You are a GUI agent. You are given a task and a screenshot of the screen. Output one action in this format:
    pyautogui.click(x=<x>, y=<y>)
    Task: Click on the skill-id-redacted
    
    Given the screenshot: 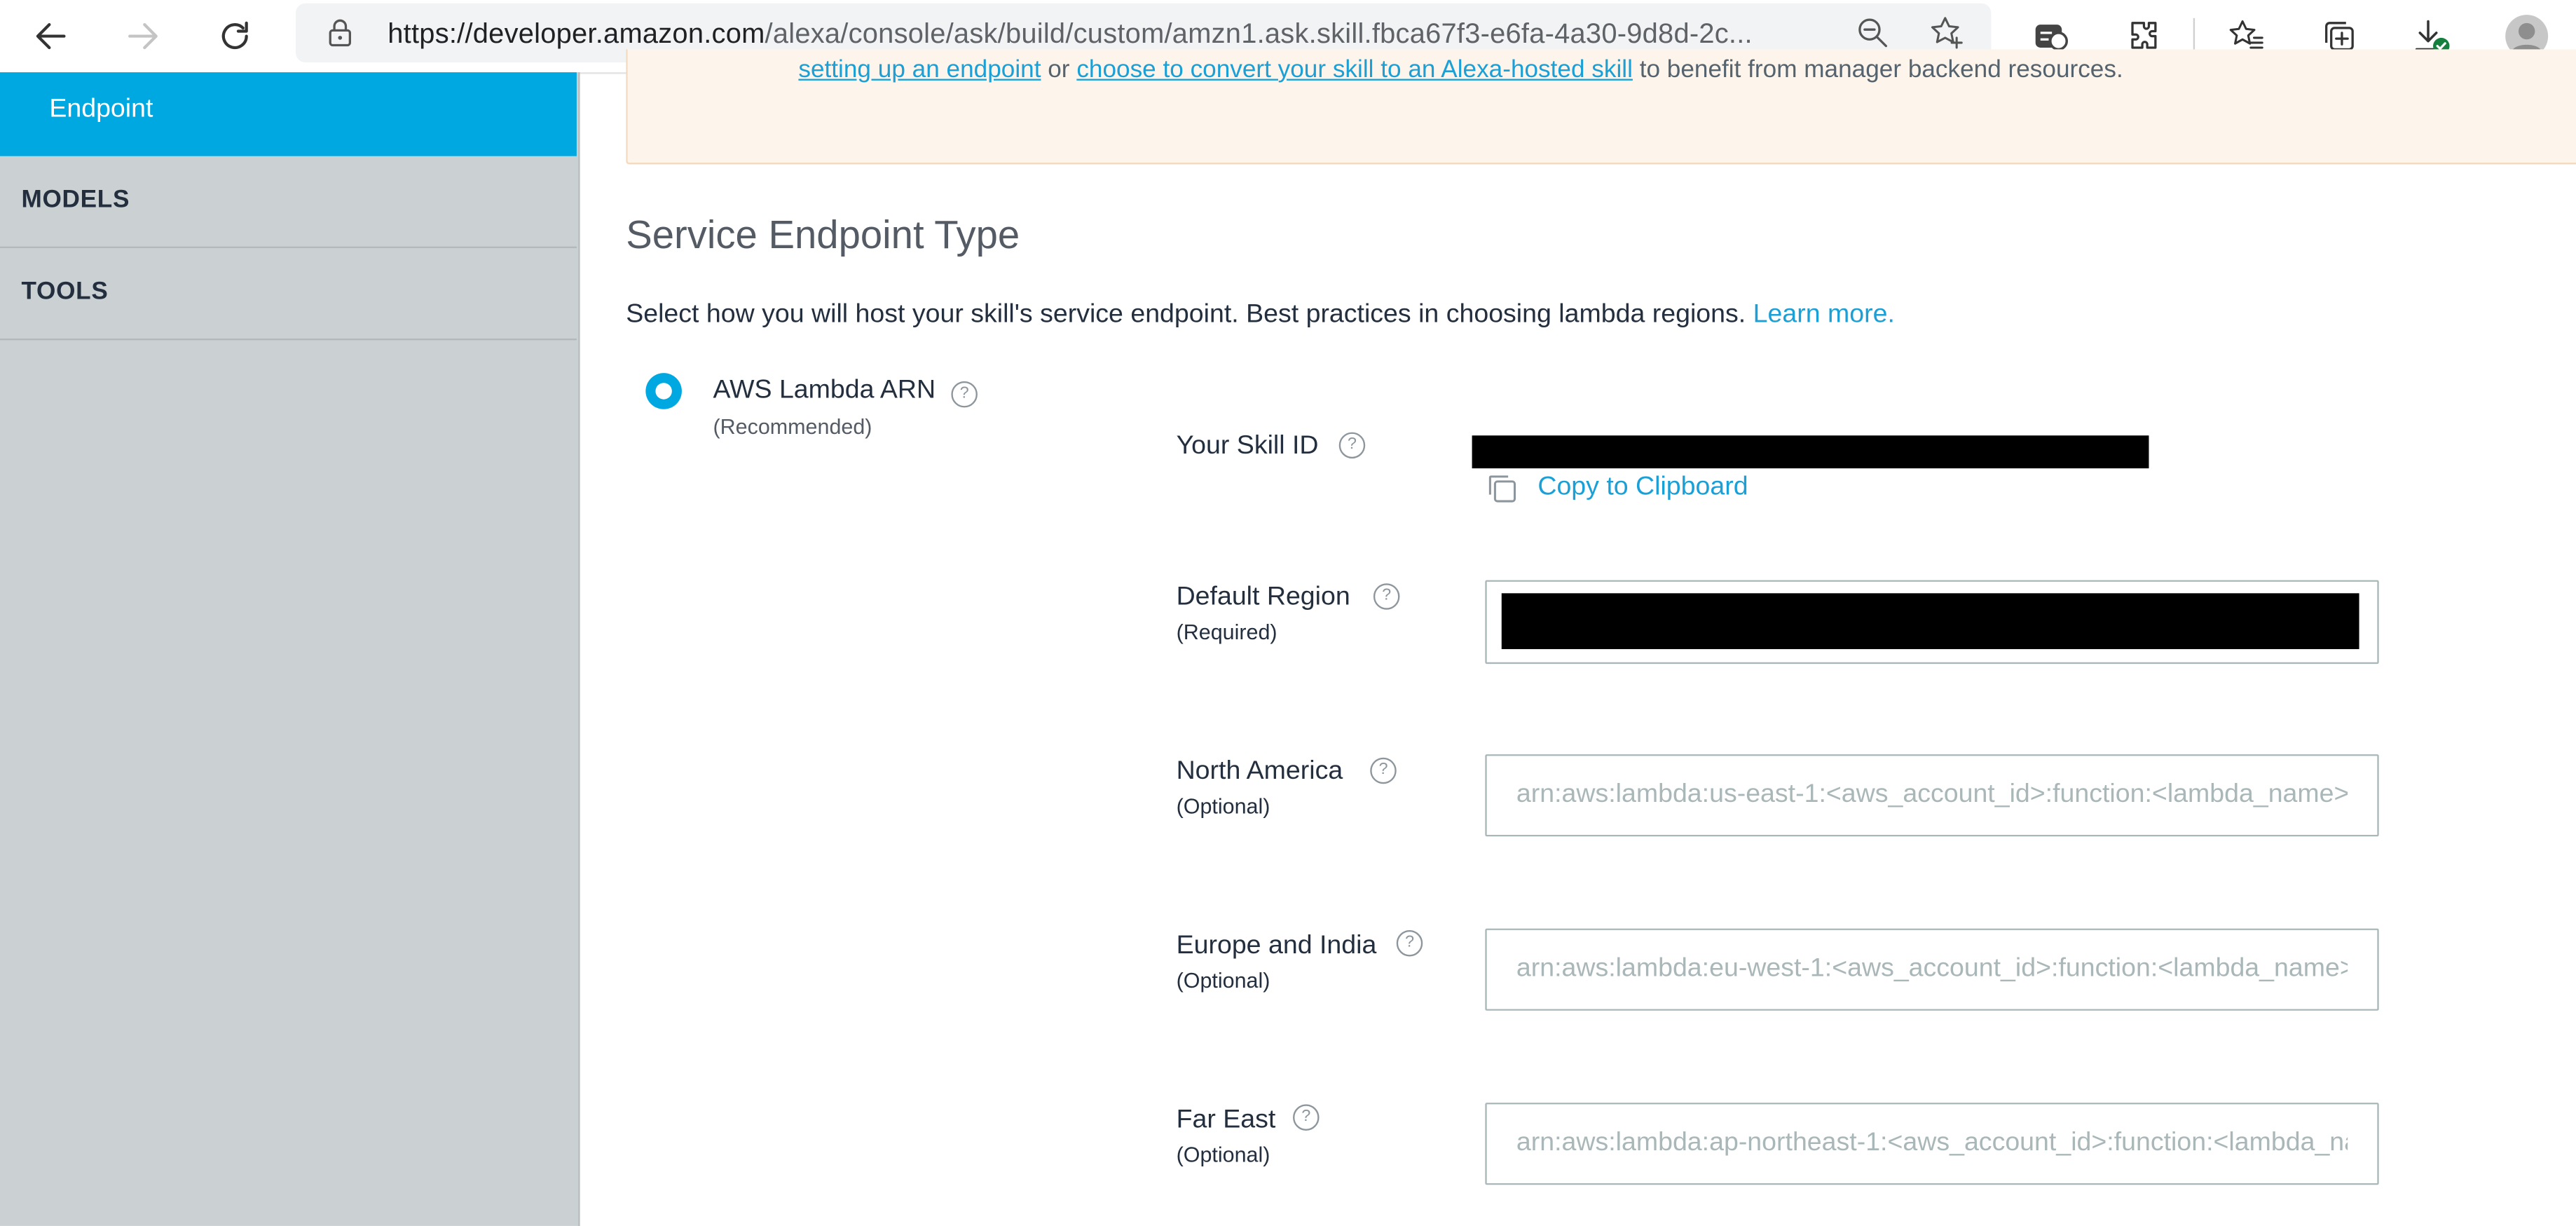 What is the action you would take?
    pyautogui.click(x=1810, y=452)
    